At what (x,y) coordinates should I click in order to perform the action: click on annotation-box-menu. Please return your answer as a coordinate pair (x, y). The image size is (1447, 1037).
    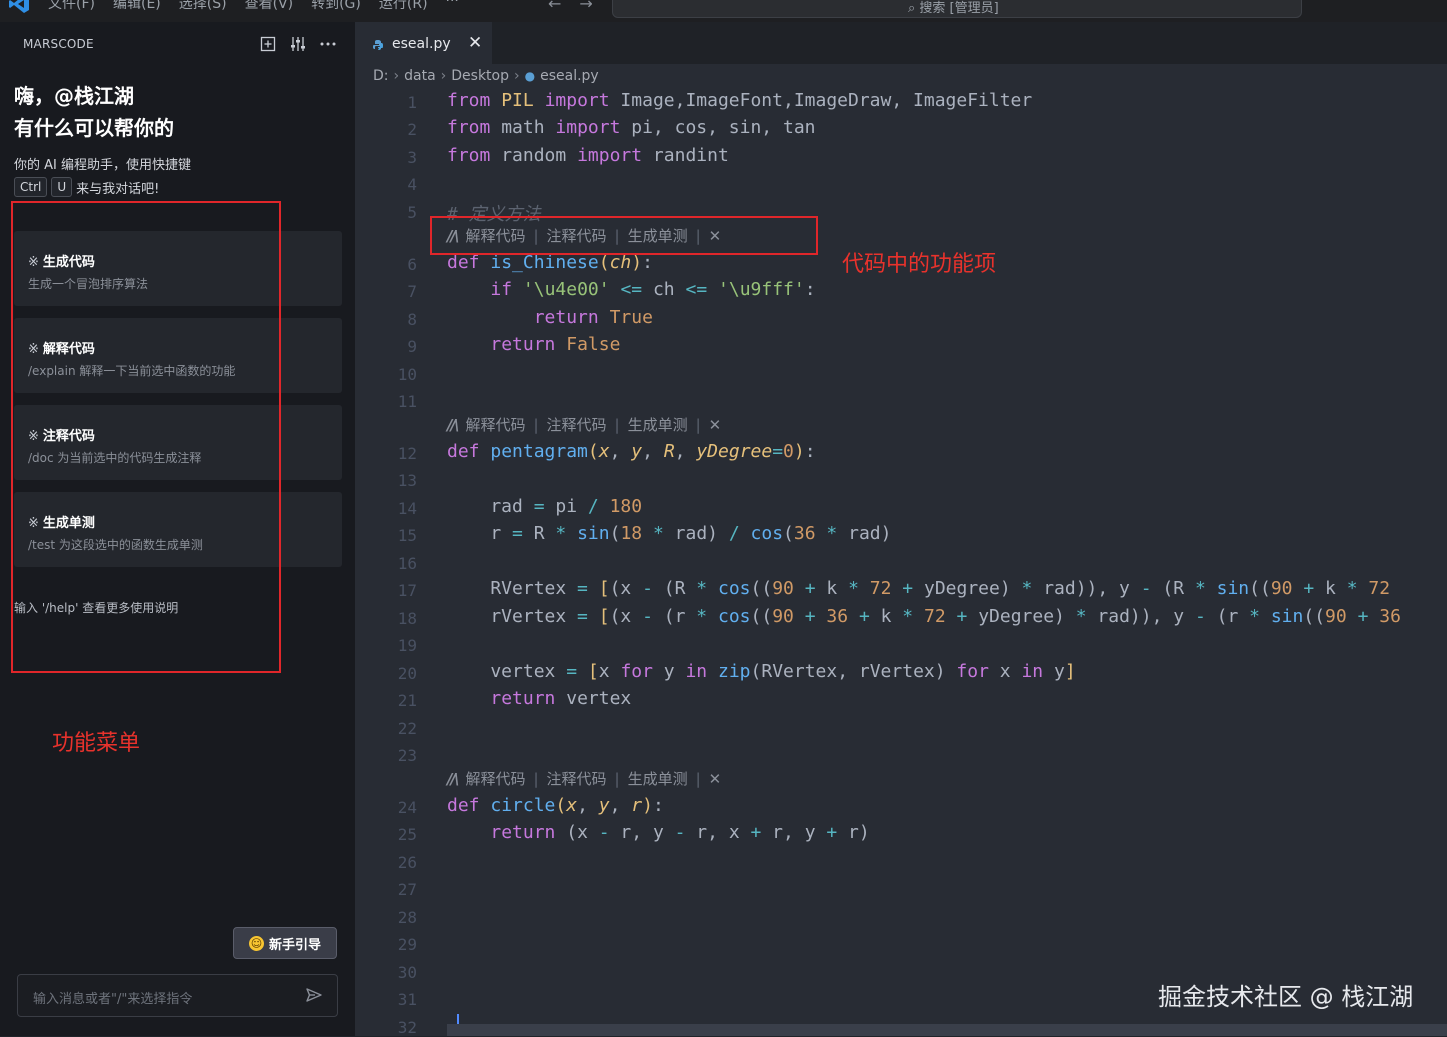
    Looking at the image, I should click on (146, 437).